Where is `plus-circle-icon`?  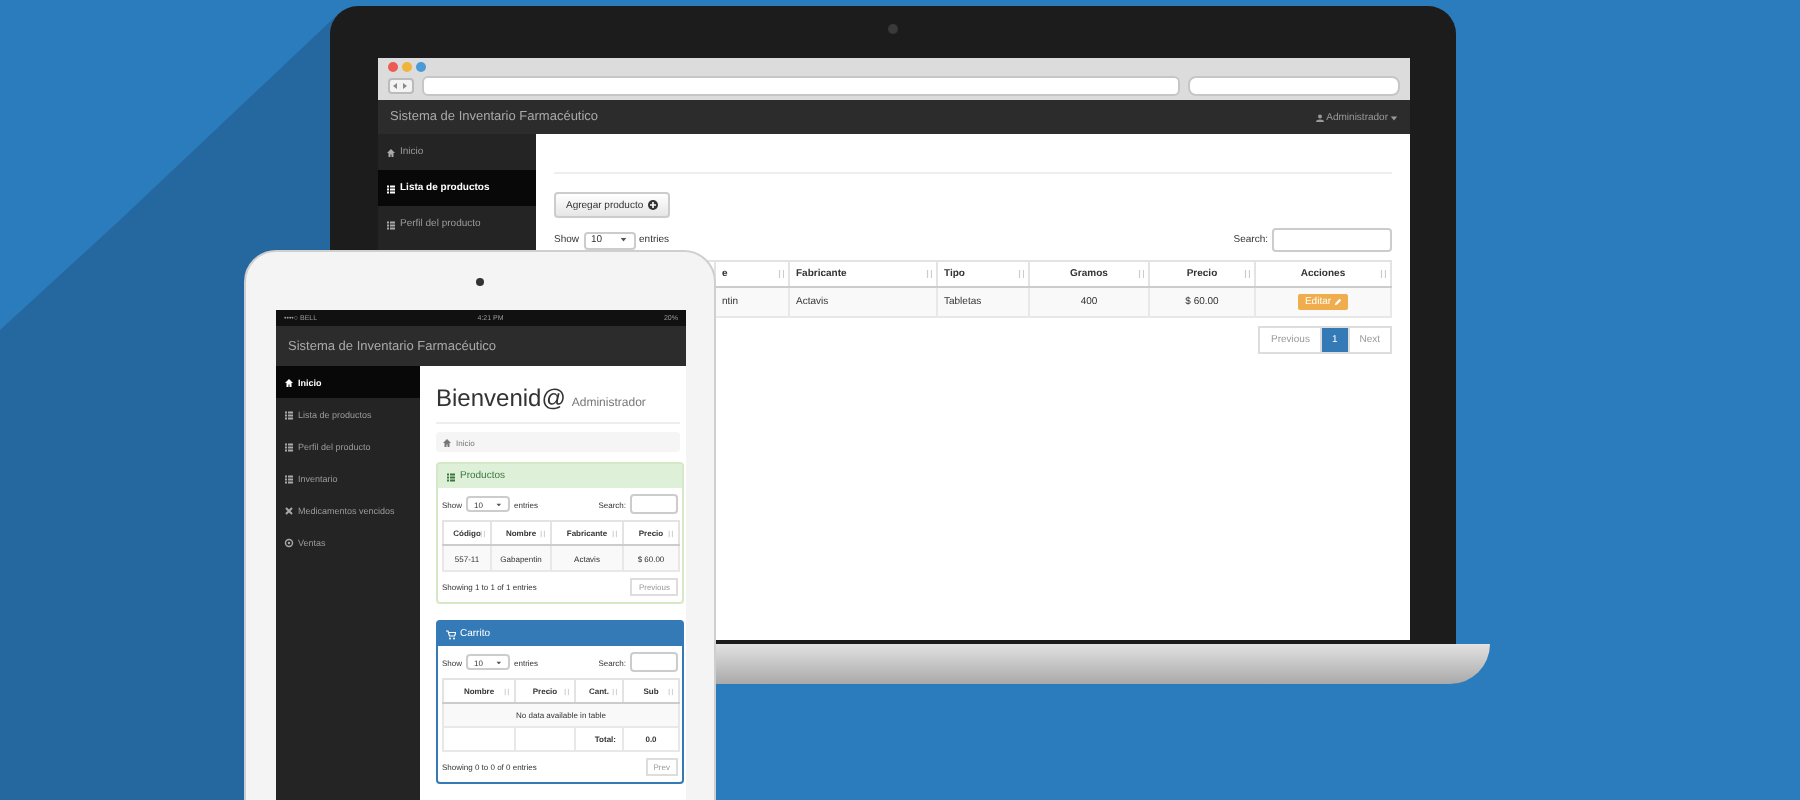 plus-circle-icon is located at coordinates (652, 205).